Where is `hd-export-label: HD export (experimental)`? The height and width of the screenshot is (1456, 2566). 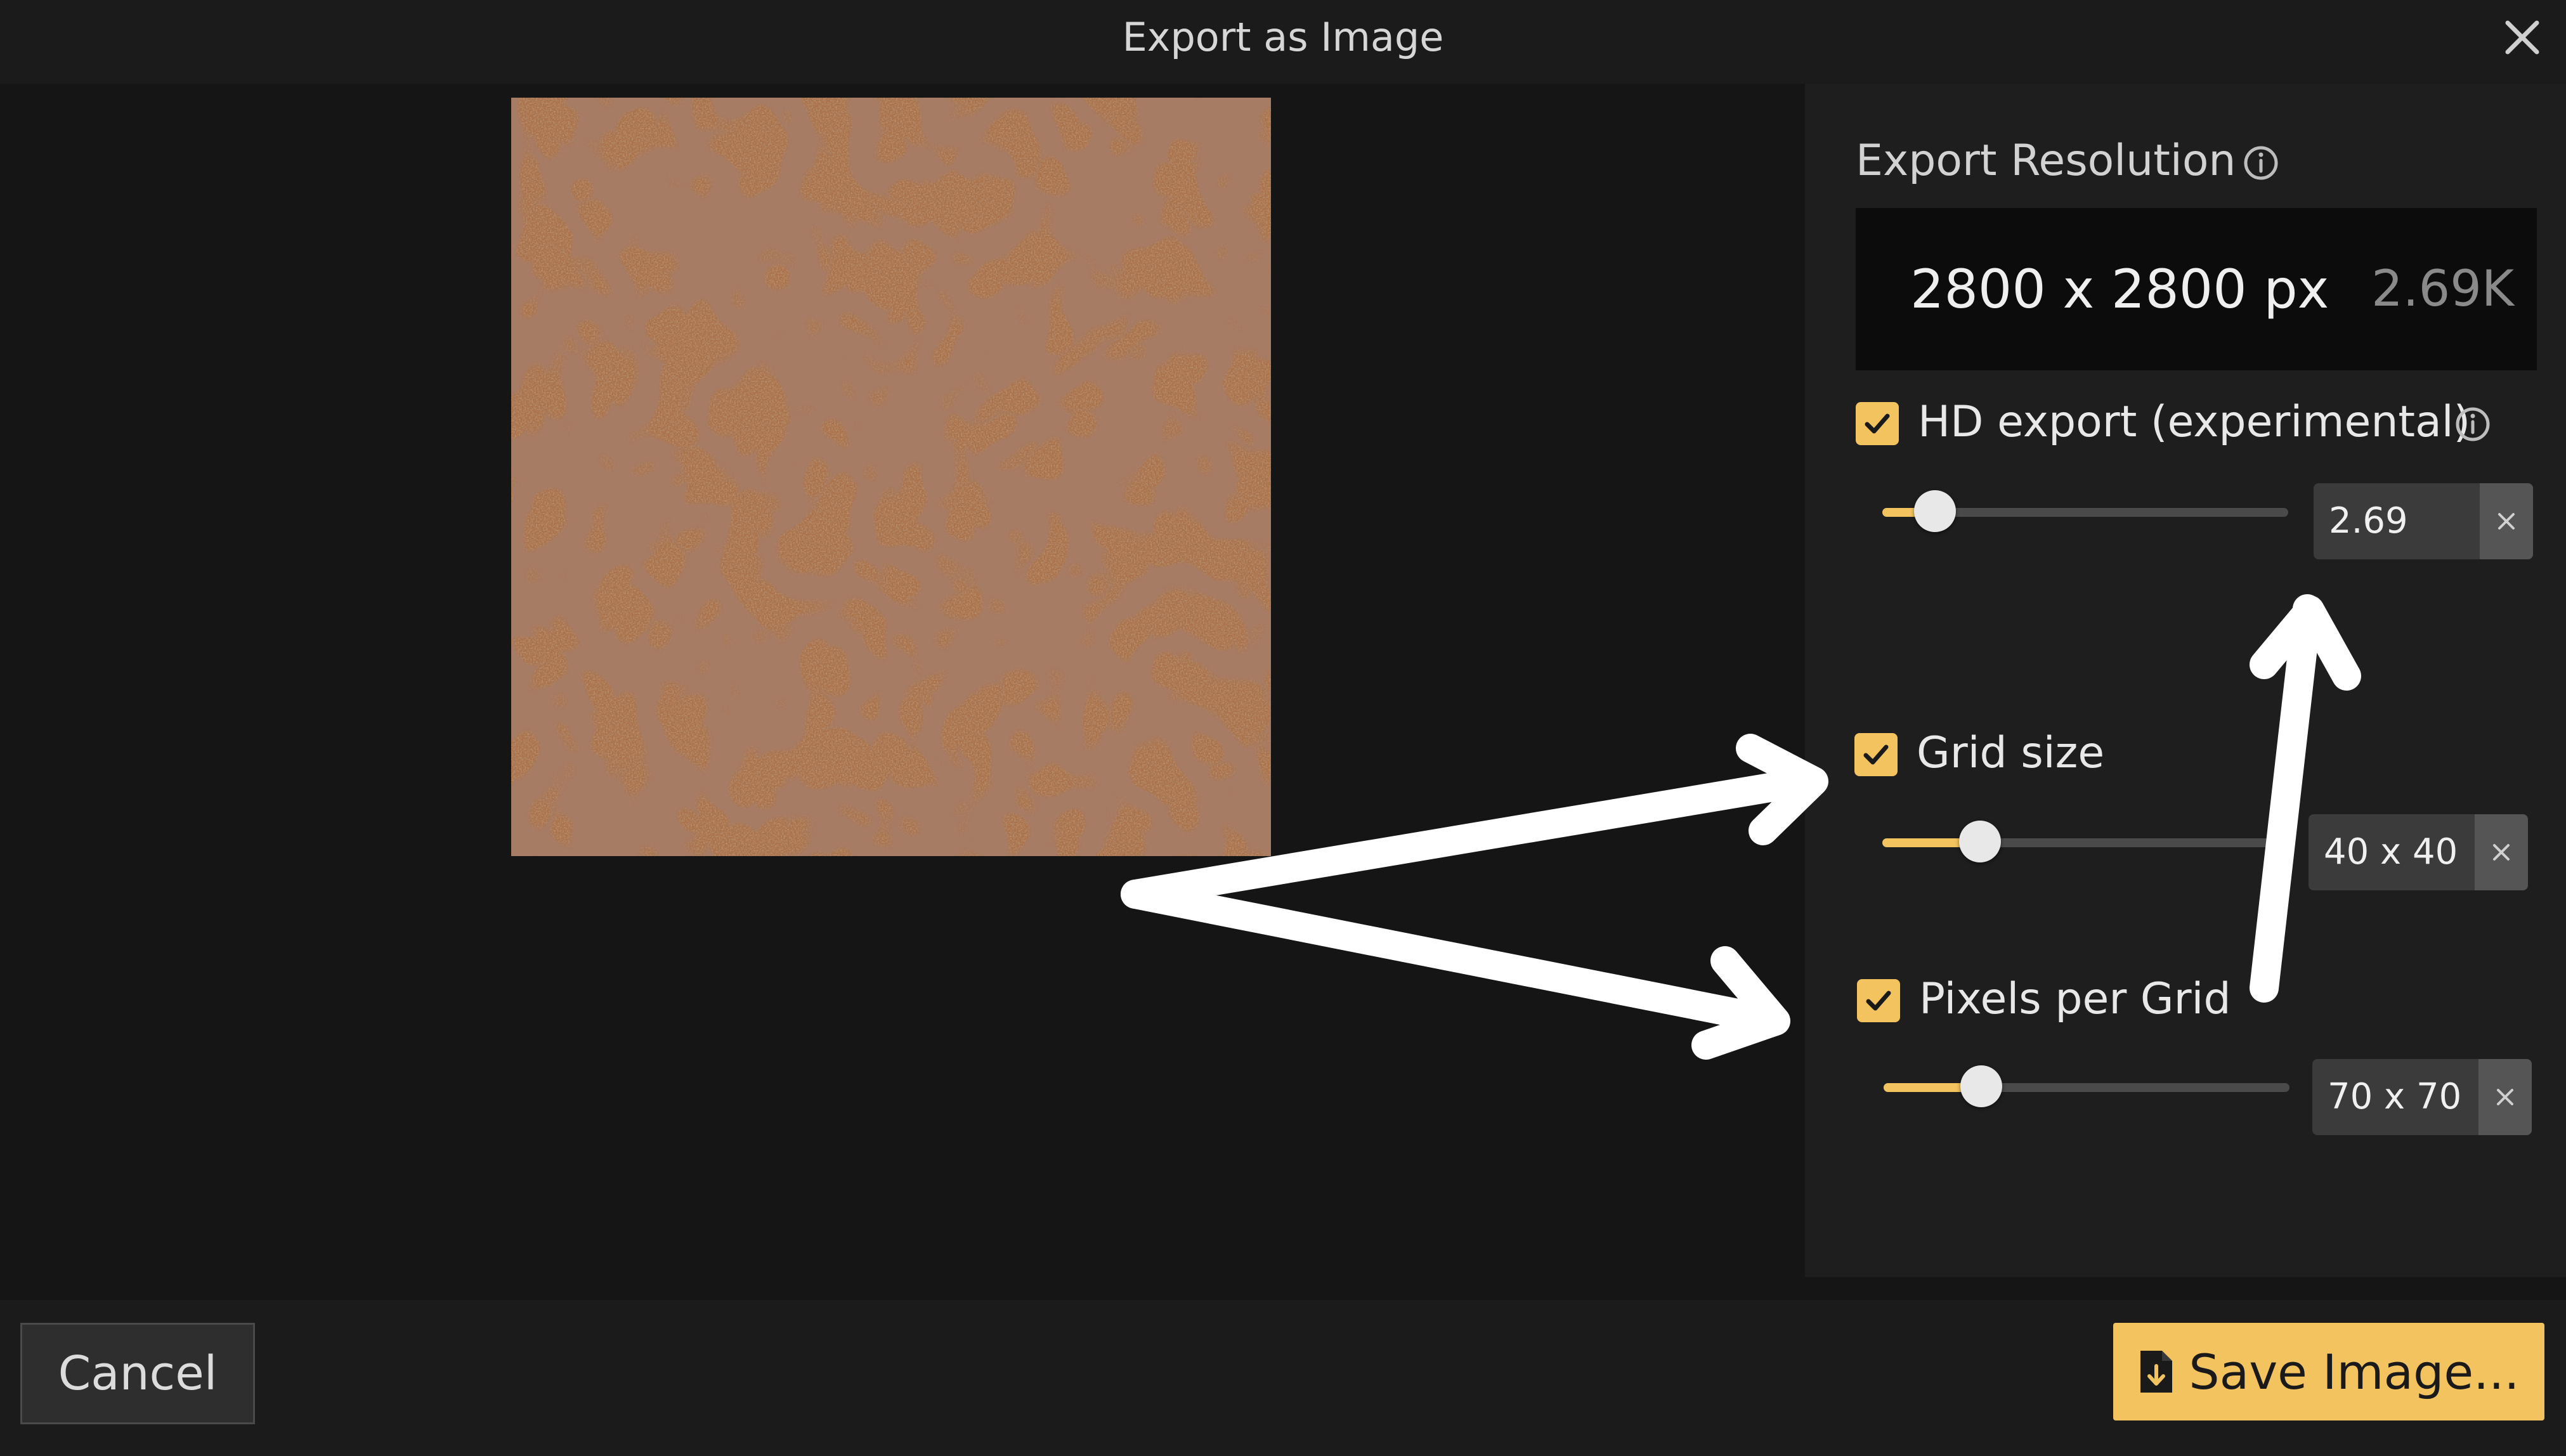 hd-export-label: HD export (experimental) is located at coordinates (2194, 422).